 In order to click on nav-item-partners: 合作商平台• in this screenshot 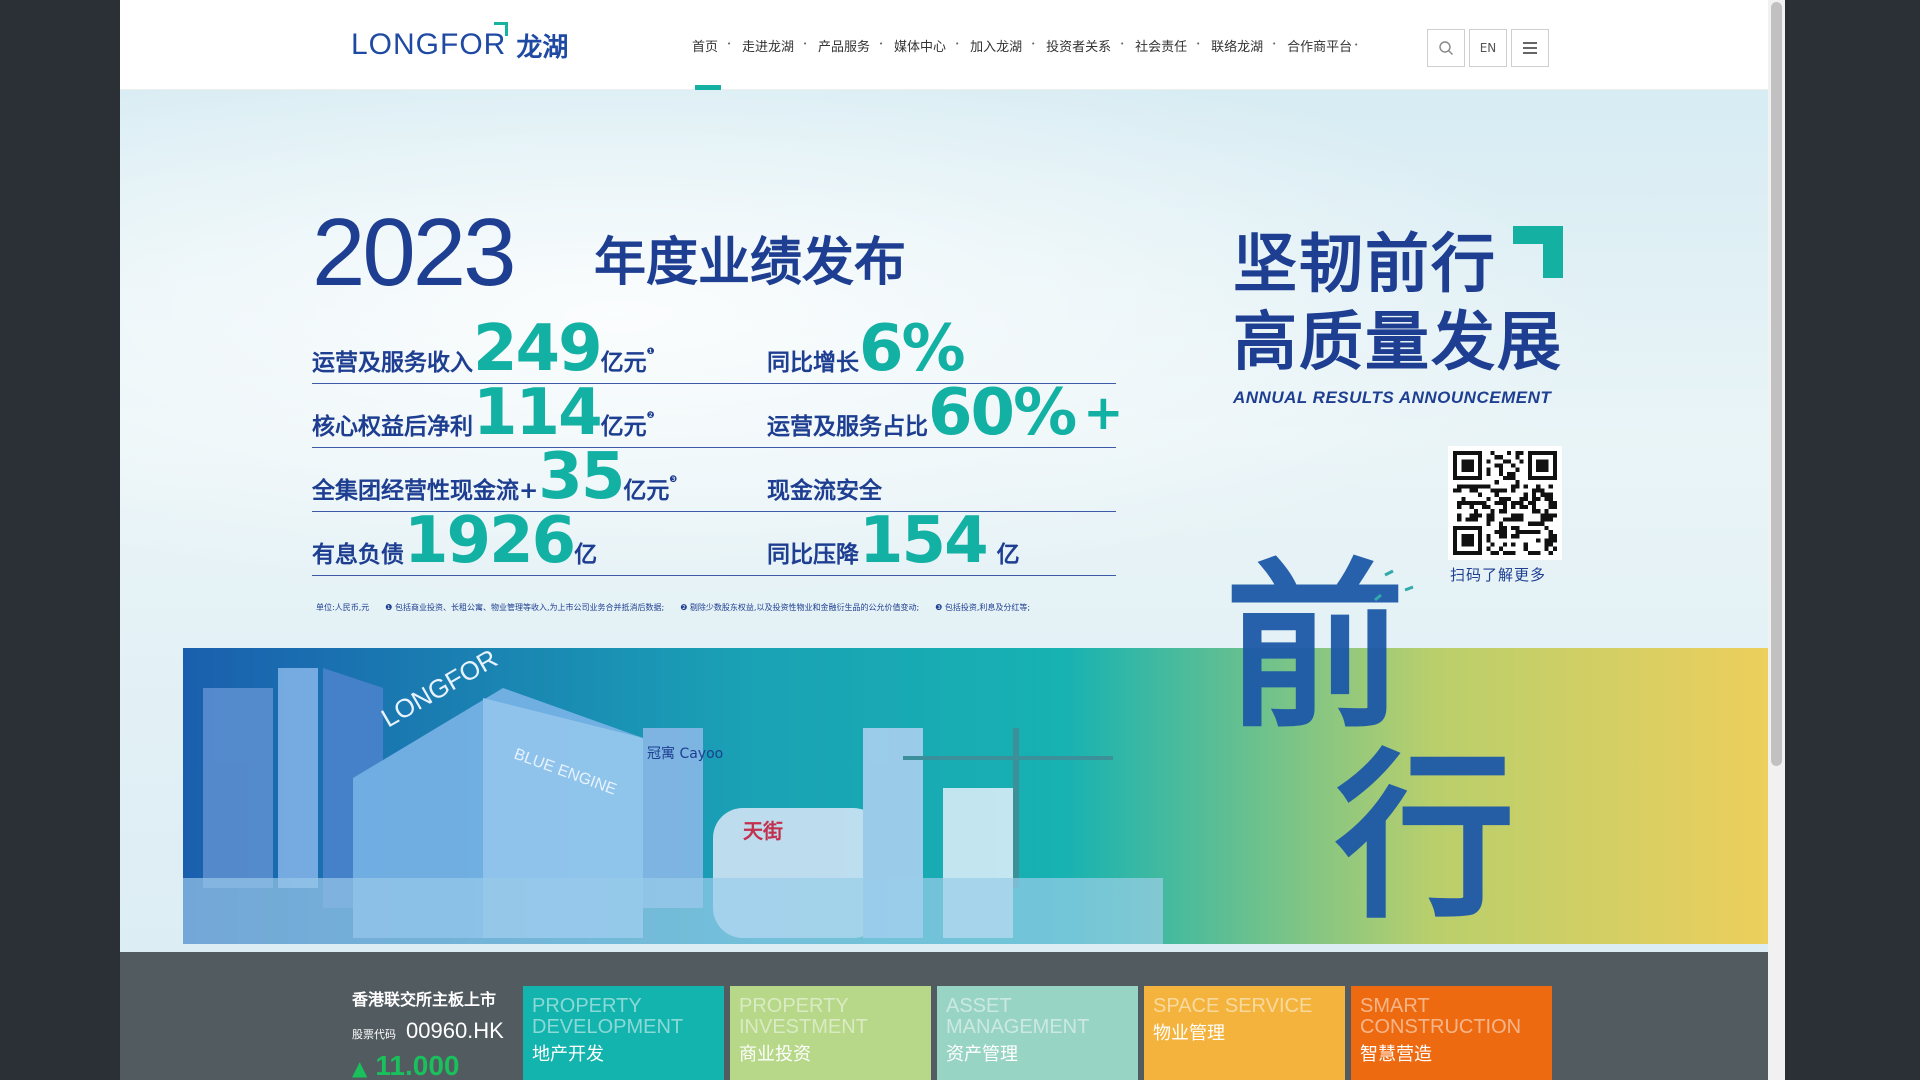, I will do `click(1321, 45)`.